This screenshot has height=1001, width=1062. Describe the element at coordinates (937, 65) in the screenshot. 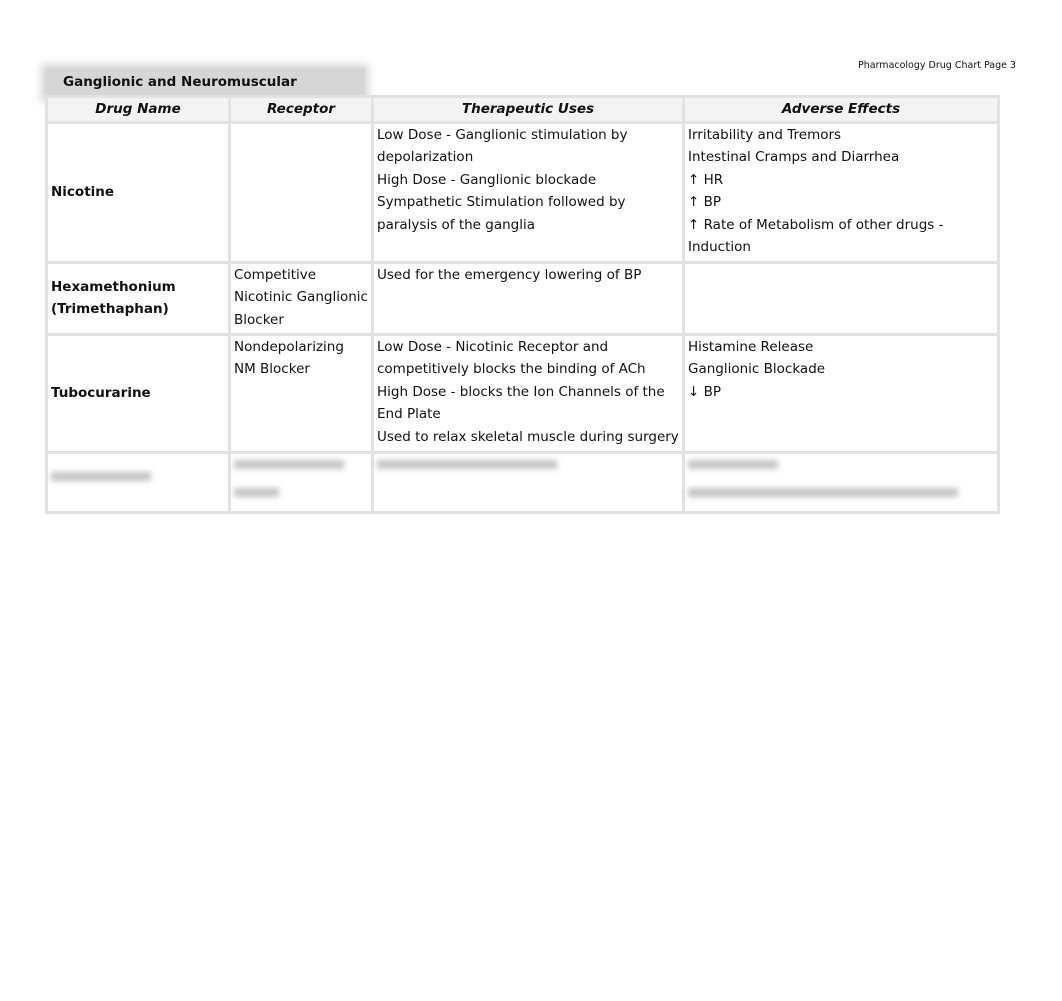

I see `page-header: Pharmacology Drug Chart Page 3` at that location.